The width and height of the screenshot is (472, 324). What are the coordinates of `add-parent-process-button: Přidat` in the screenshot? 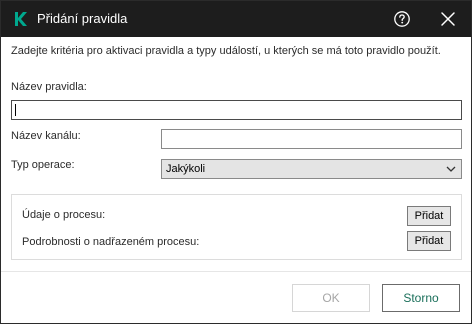 It's located at (429, 241).